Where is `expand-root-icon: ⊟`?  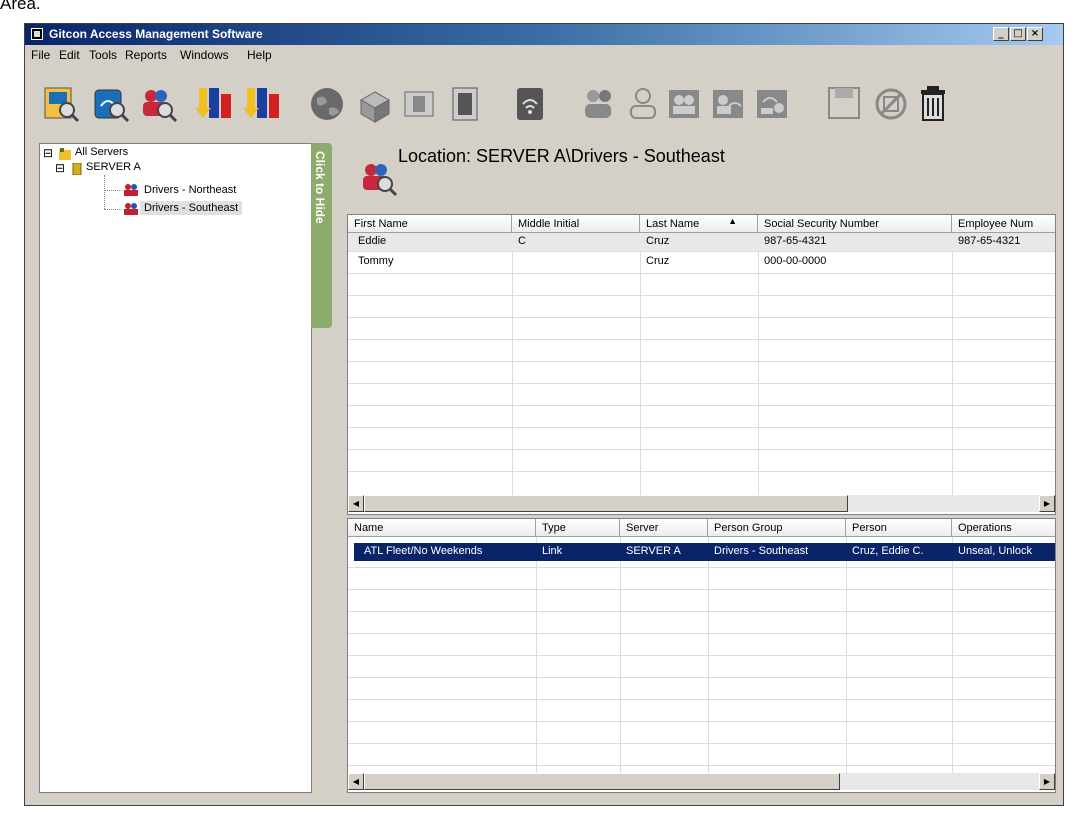 expand-root-icon: ⊟ is located at coordinates (48, 153).